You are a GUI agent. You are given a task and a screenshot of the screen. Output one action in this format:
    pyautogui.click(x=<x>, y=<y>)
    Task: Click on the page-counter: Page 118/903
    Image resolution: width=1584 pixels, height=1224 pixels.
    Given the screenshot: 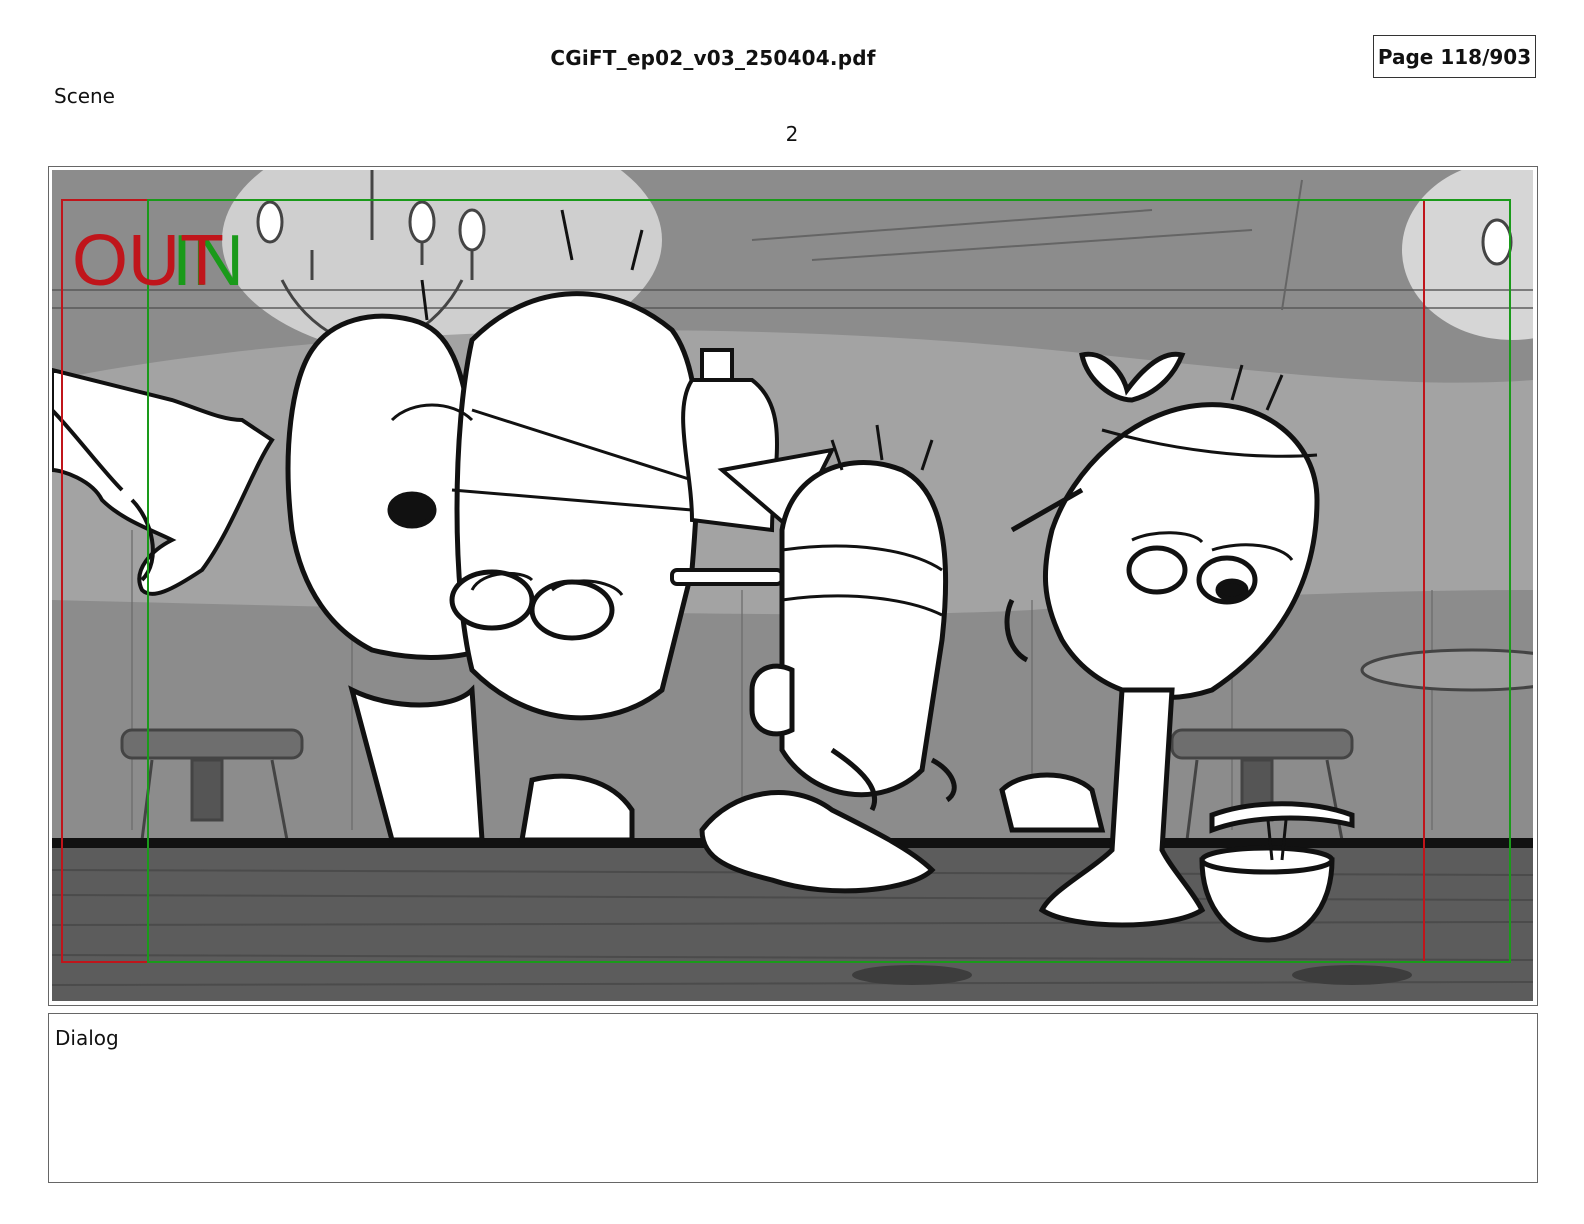 What is the action you would take?
    pyautogui.click(x=1454, y=56)
    